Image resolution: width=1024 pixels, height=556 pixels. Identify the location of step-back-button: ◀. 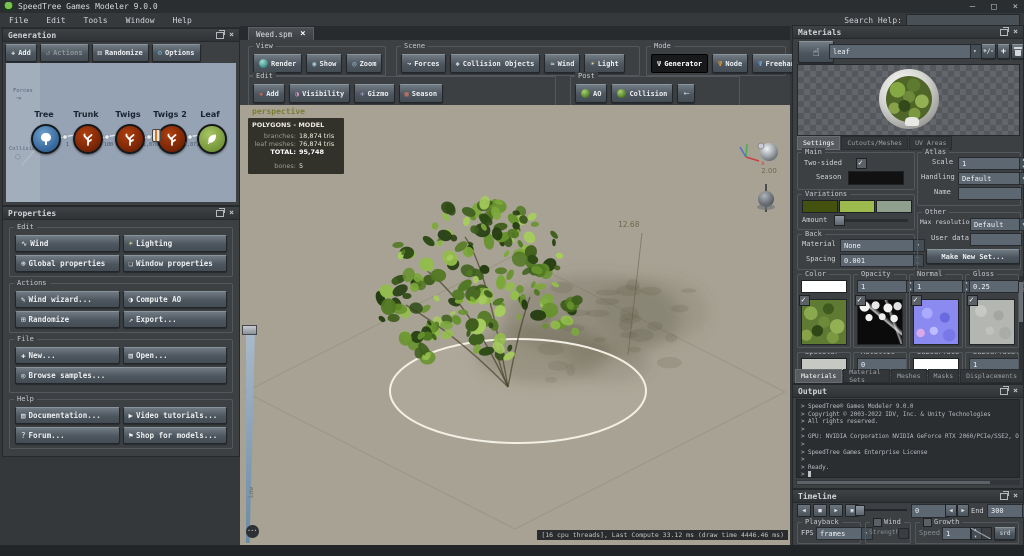
(951, 510).